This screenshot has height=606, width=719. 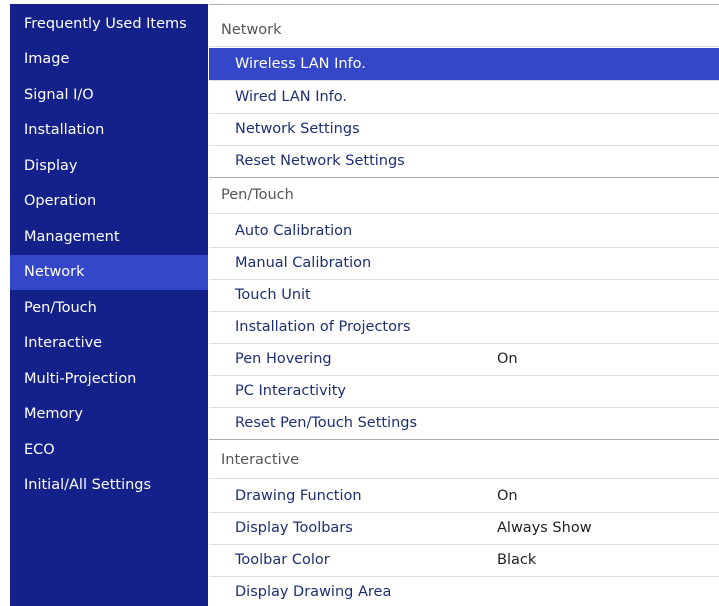 What do you see at coordinates (544, 528) in the screenshot?
I see `menu-item-value: Always Show` at bounding box center [544, 528].